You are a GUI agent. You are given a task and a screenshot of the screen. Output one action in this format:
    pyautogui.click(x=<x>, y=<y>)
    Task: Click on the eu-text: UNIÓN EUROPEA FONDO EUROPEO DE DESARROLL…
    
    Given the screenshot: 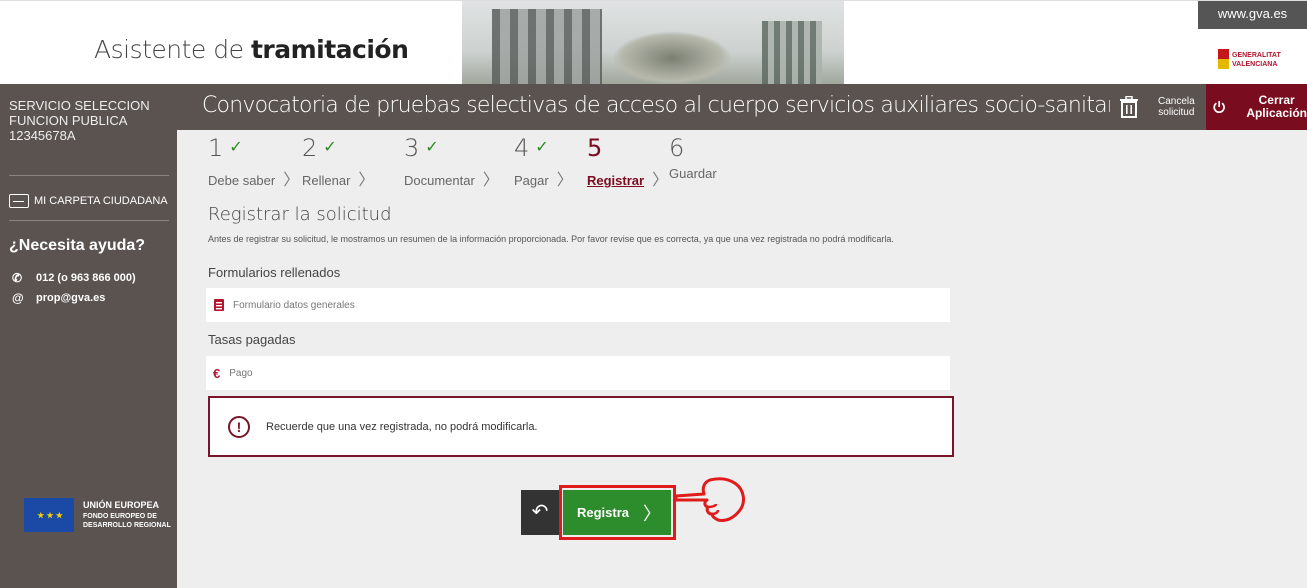 What is the action you would take?
    pyautogui.click(x=127, y=515)
    